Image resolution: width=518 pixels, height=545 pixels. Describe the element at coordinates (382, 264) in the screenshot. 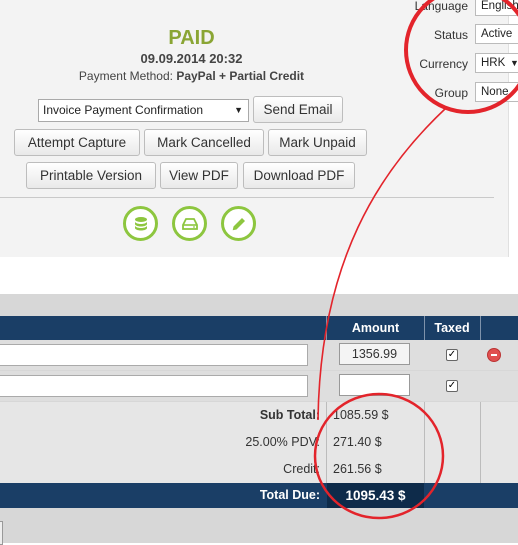

I see `annotation-connector` at that location.